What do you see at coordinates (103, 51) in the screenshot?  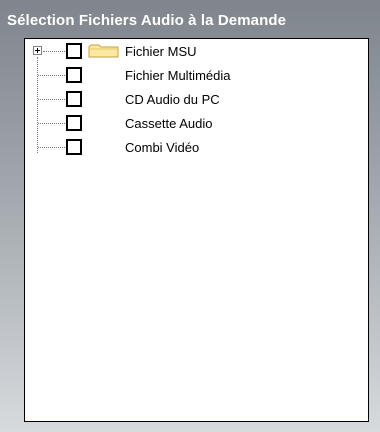 I see `folder-icon` at bounding box center [103, 51].